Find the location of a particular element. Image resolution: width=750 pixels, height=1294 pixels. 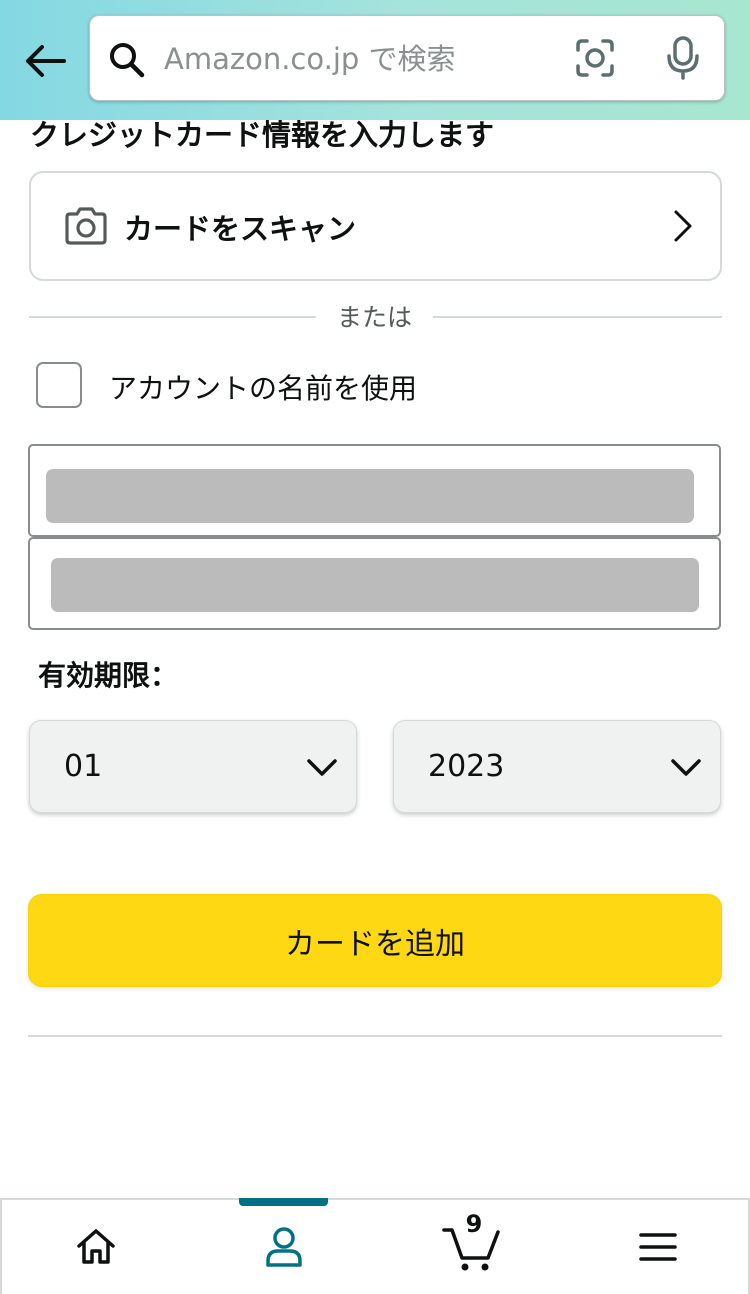

add-card-button: カードを追加 is located at coordinates (375, 940).